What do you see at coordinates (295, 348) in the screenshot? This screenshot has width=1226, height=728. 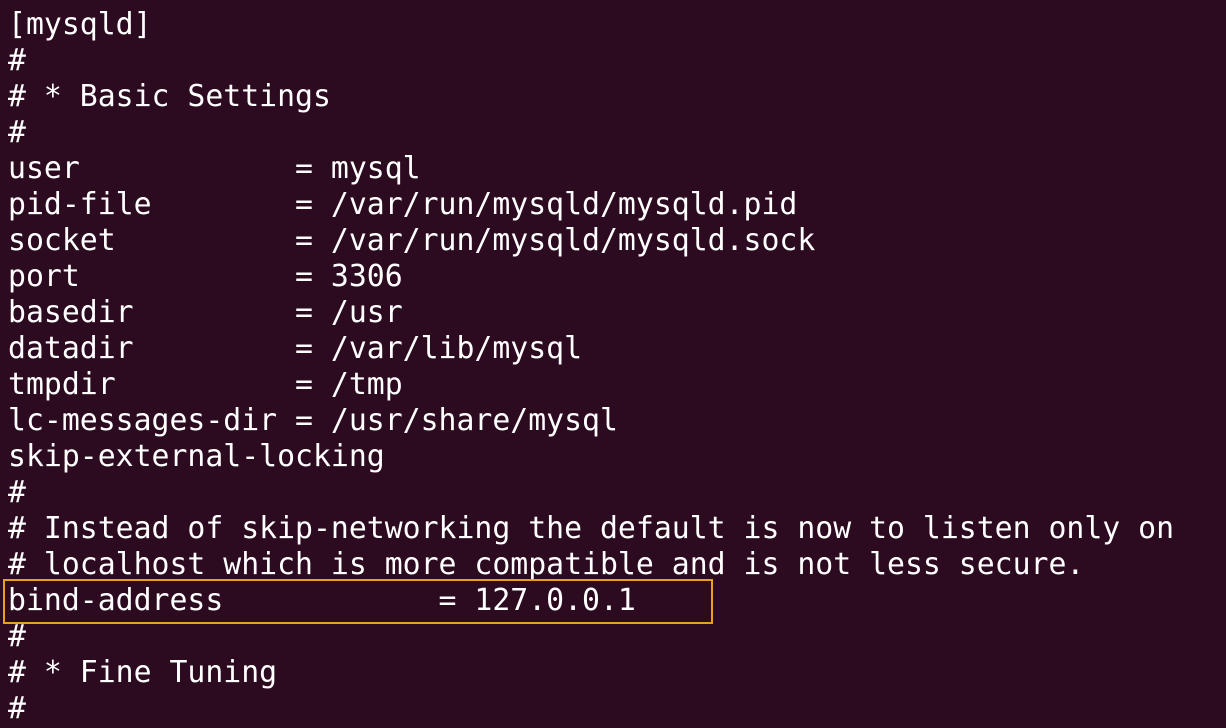 I see `config-datadir-line: datadir = /var/lib/mysql` at bounding box center [295, 348].